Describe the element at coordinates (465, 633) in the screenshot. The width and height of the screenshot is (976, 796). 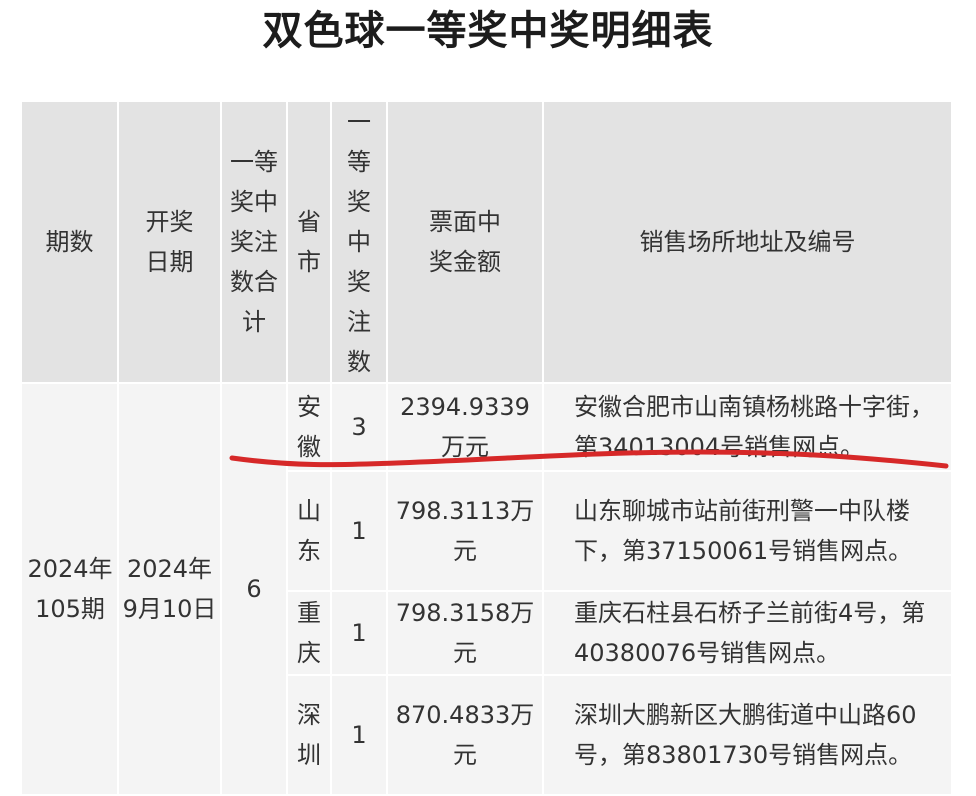
I see `cell-amount: 798.3158万元` at that location.